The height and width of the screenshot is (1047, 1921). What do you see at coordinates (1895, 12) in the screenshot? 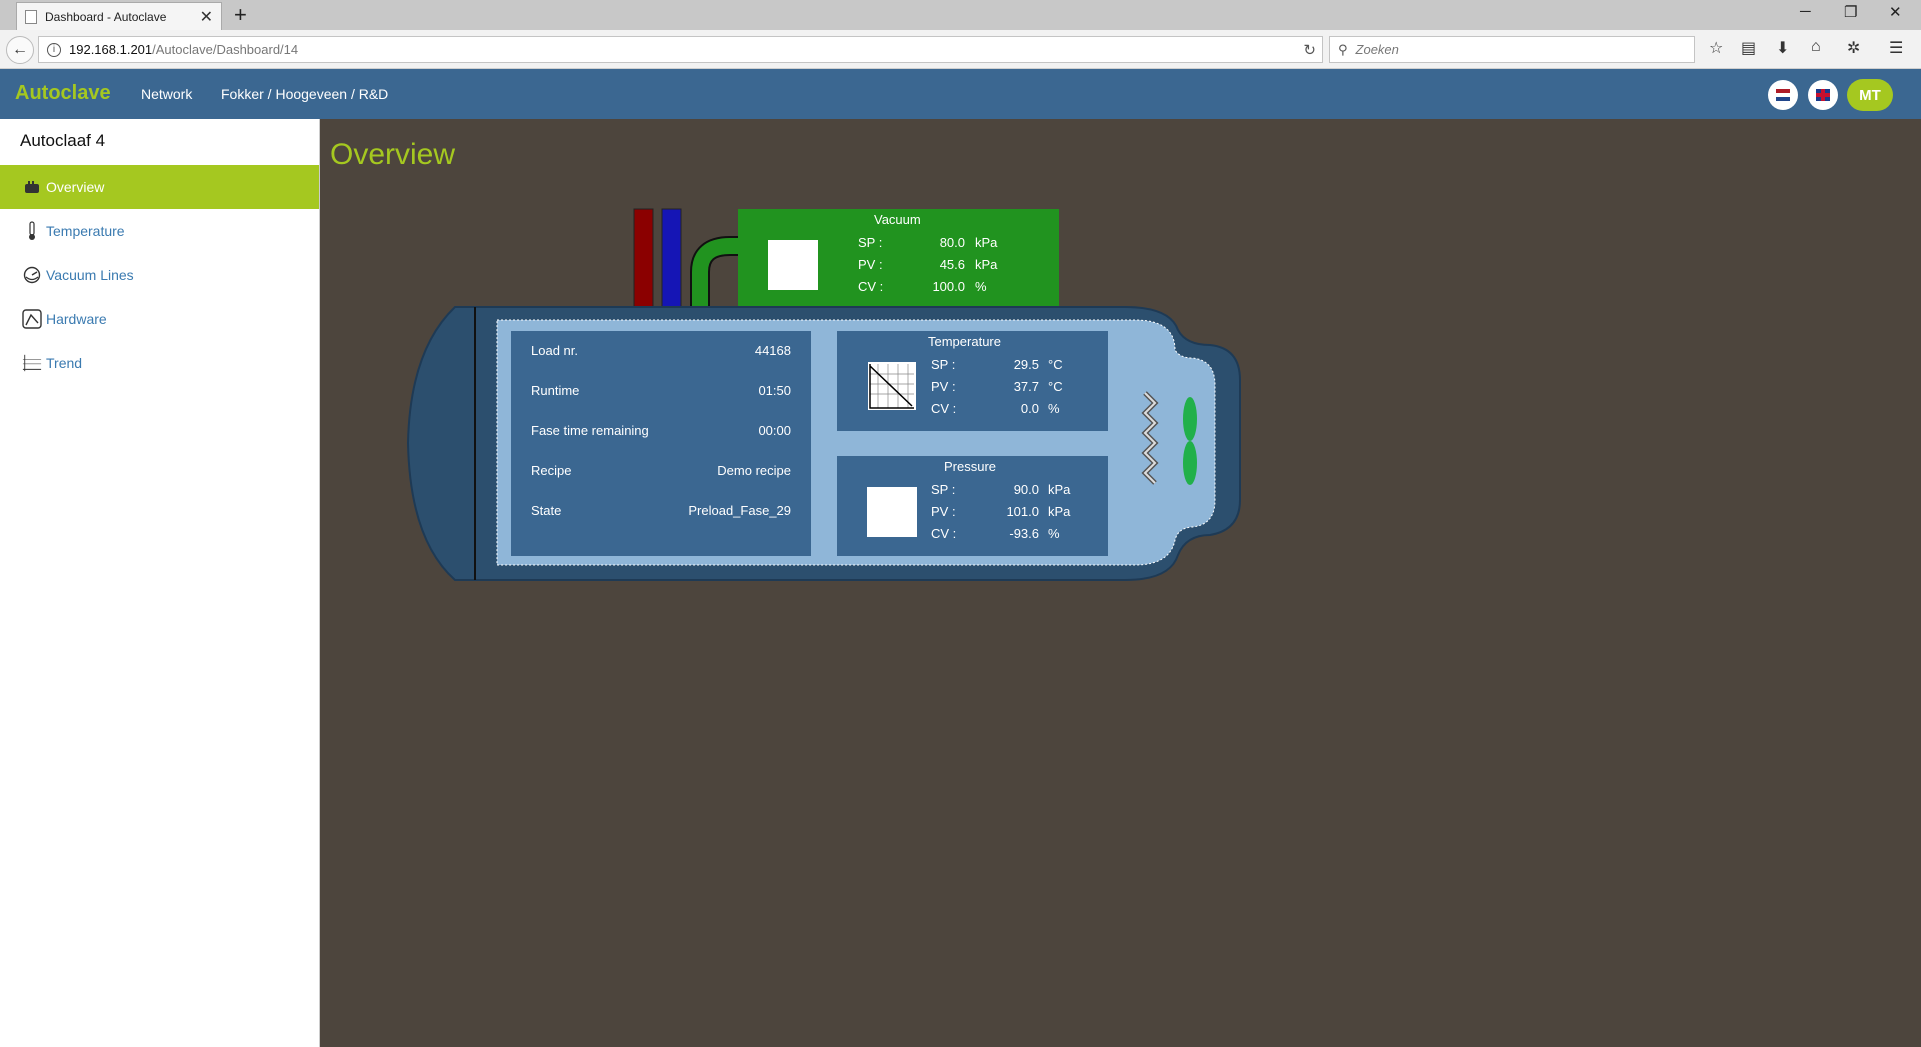
I see `close-window-icon: ✕` at bounding box center [1895, 12].